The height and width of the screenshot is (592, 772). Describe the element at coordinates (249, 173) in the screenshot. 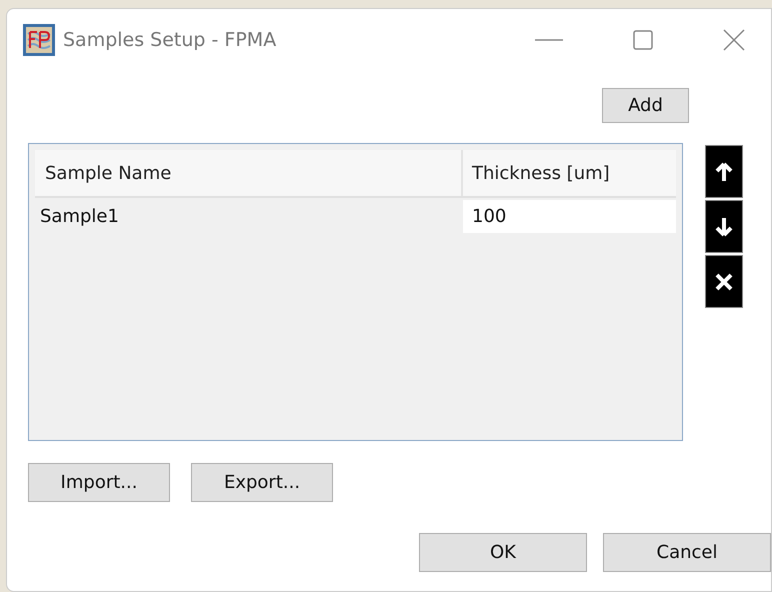

I see `column-header: Sample Name` at that location.